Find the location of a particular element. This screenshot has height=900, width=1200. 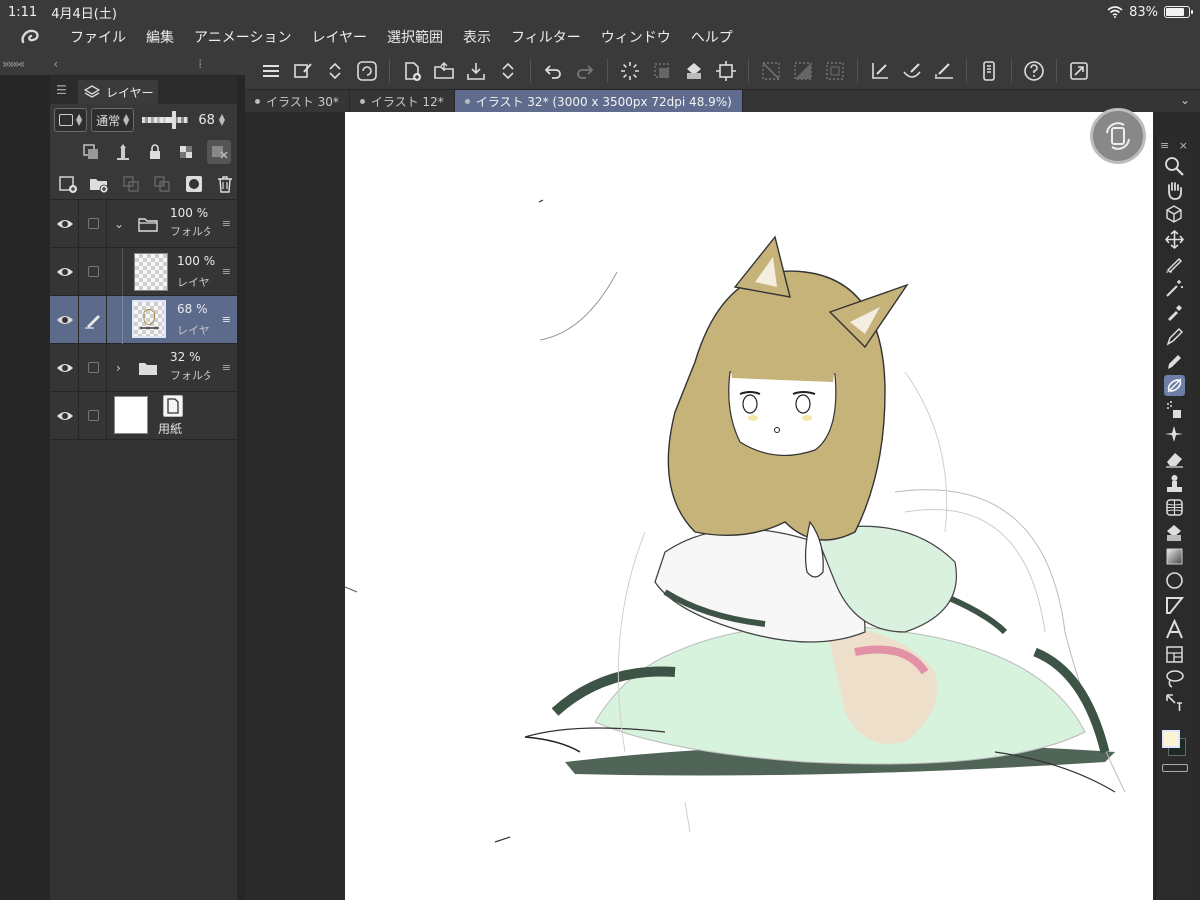

toolbar-updown-icon is located at coordinates (335, 71).